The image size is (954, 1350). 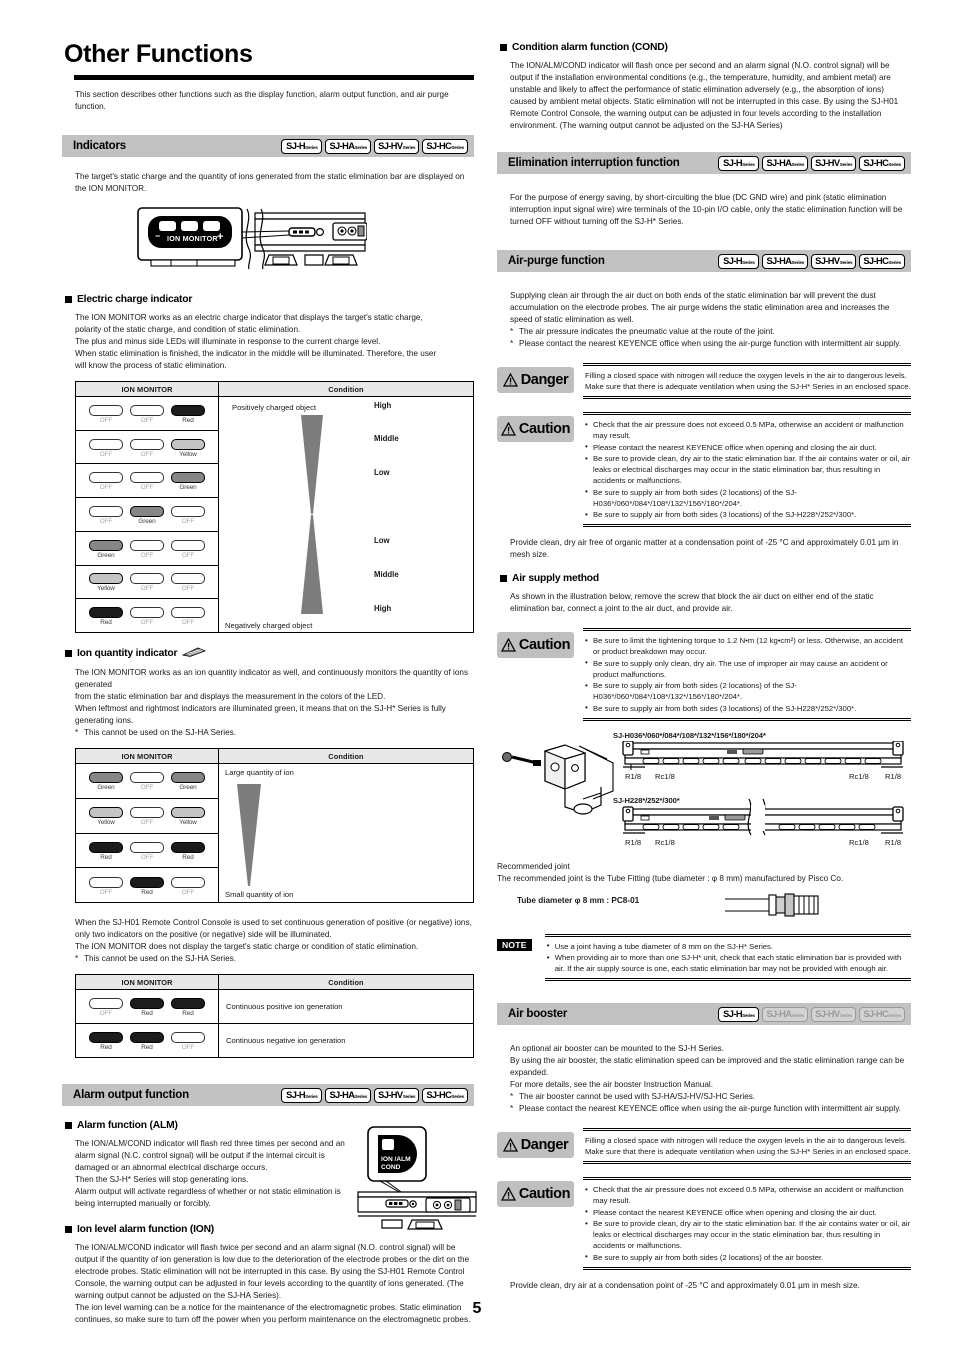 I want to click on led-cell: Yellow OFF OFF, so click(x=147, y=582).